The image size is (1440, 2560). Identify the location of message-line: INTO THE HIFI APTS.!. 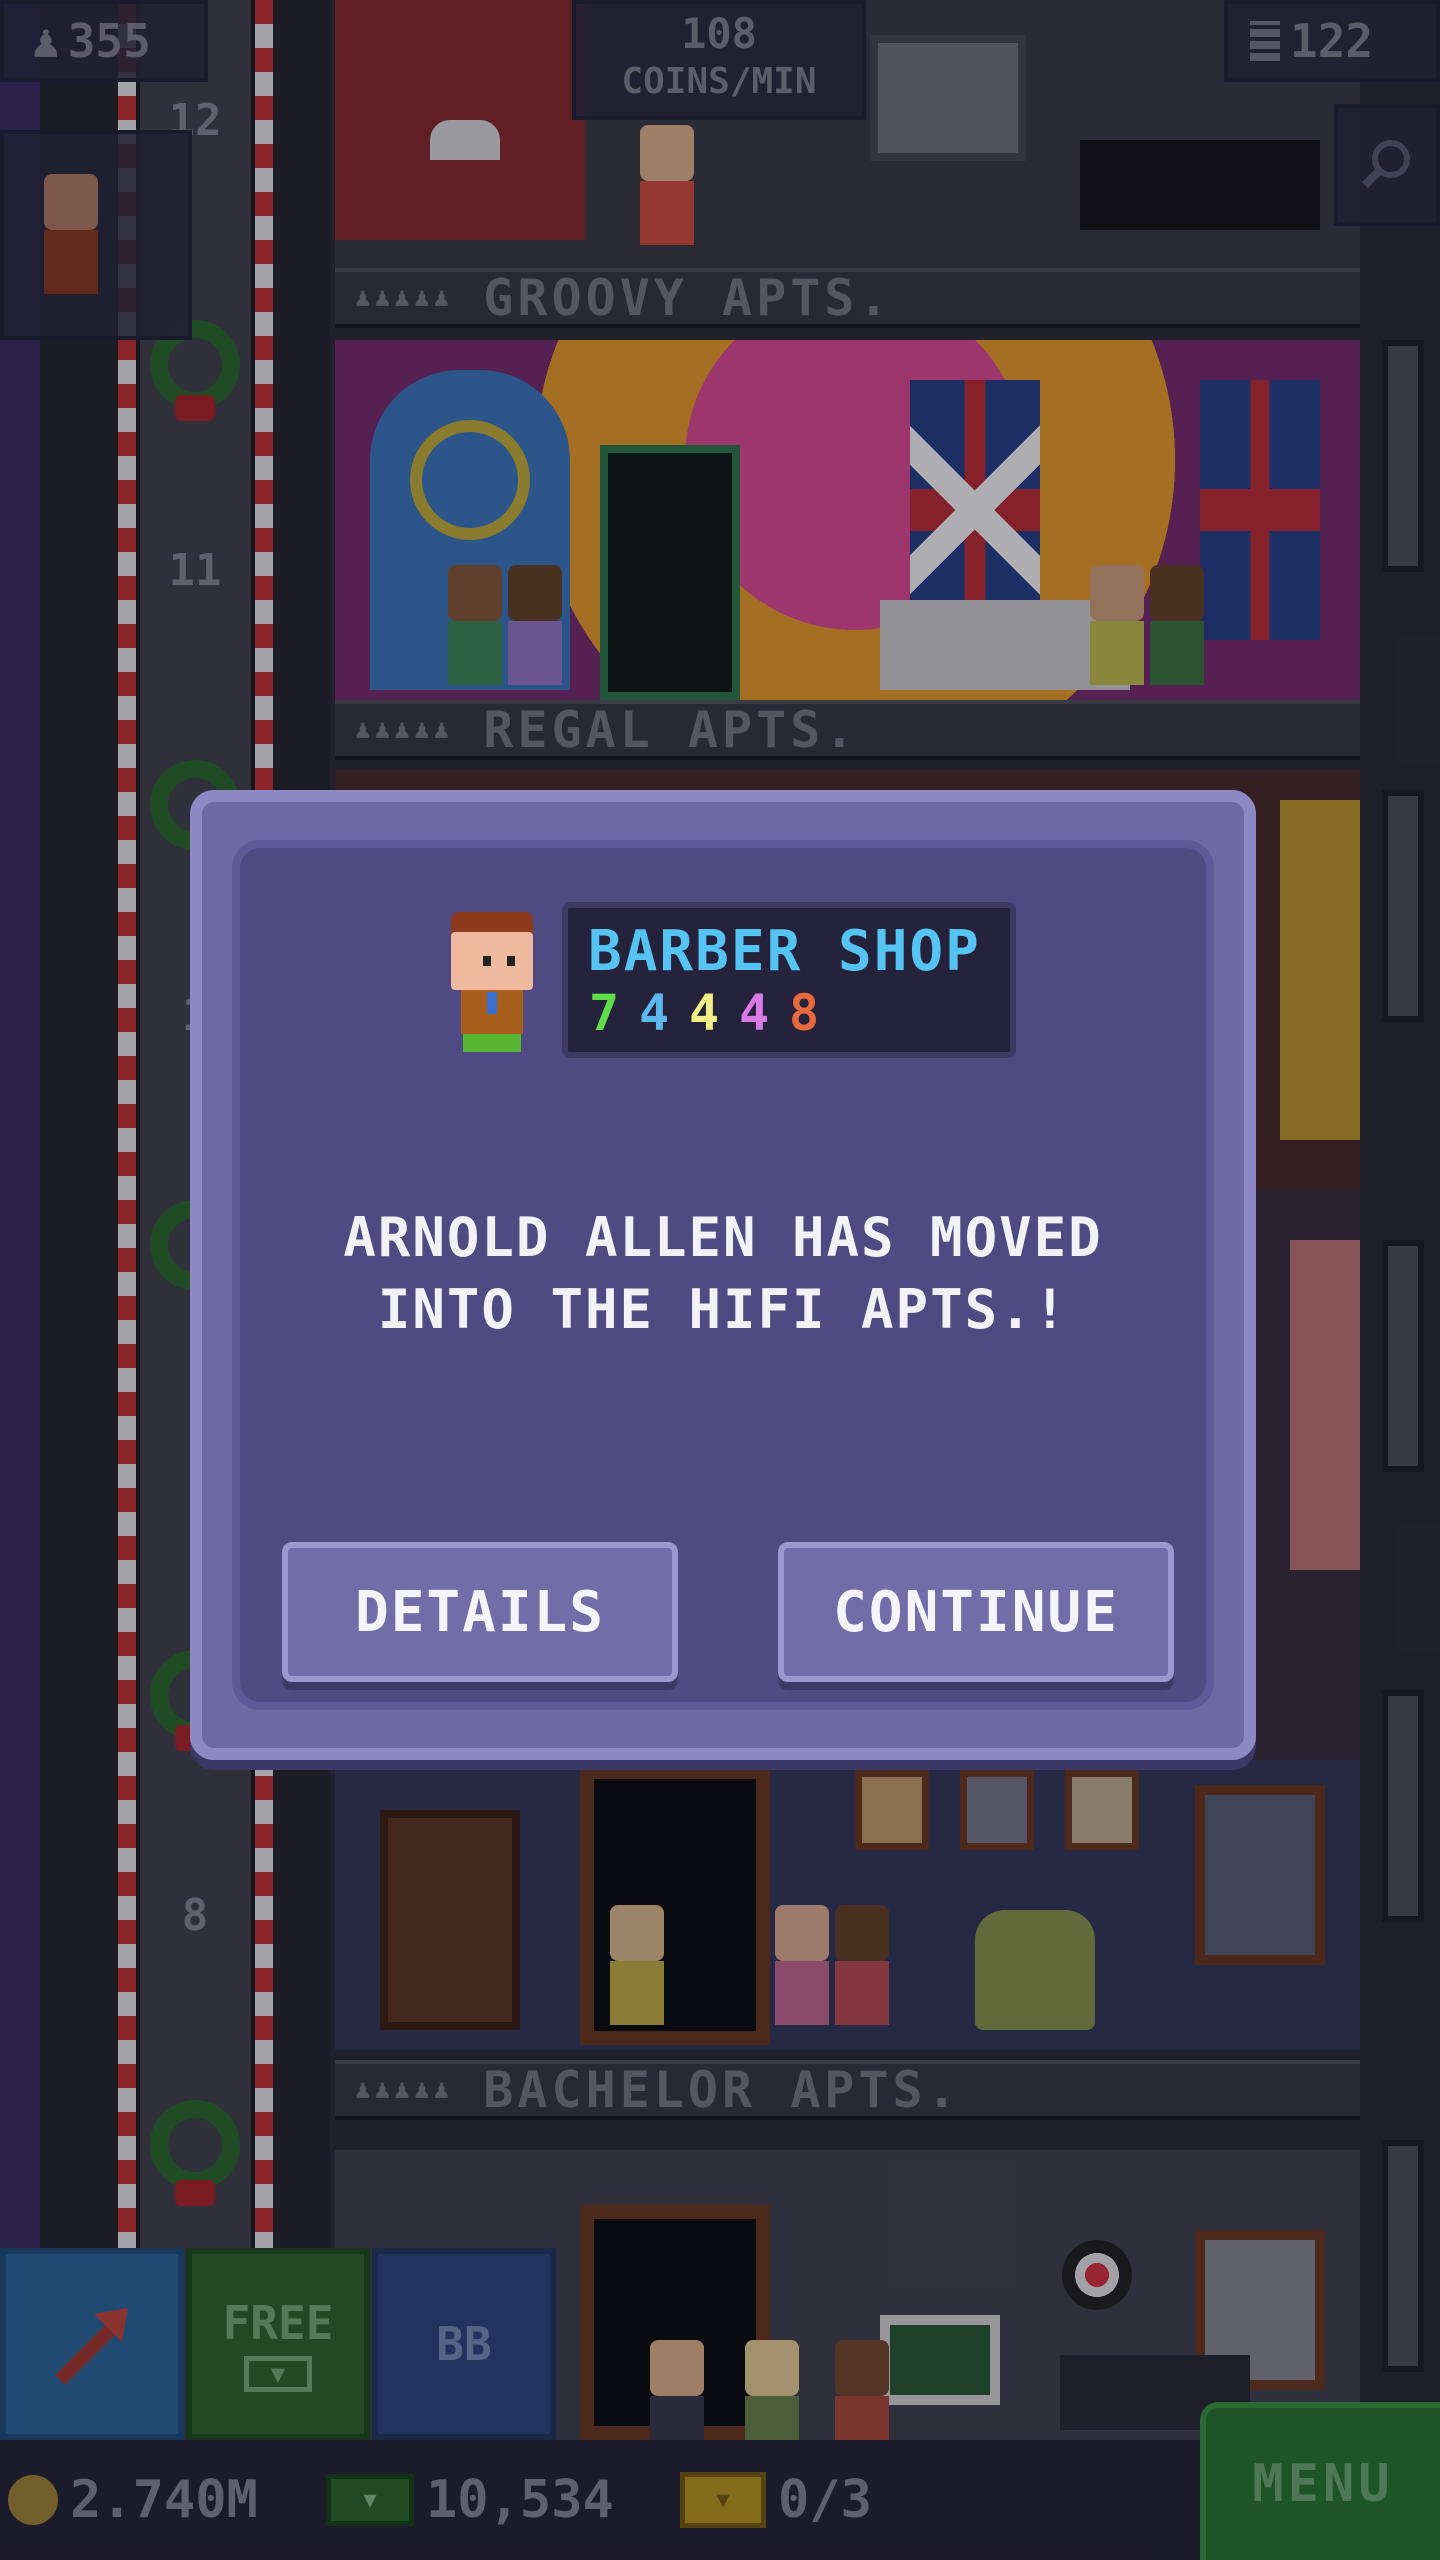
(723, 1309).